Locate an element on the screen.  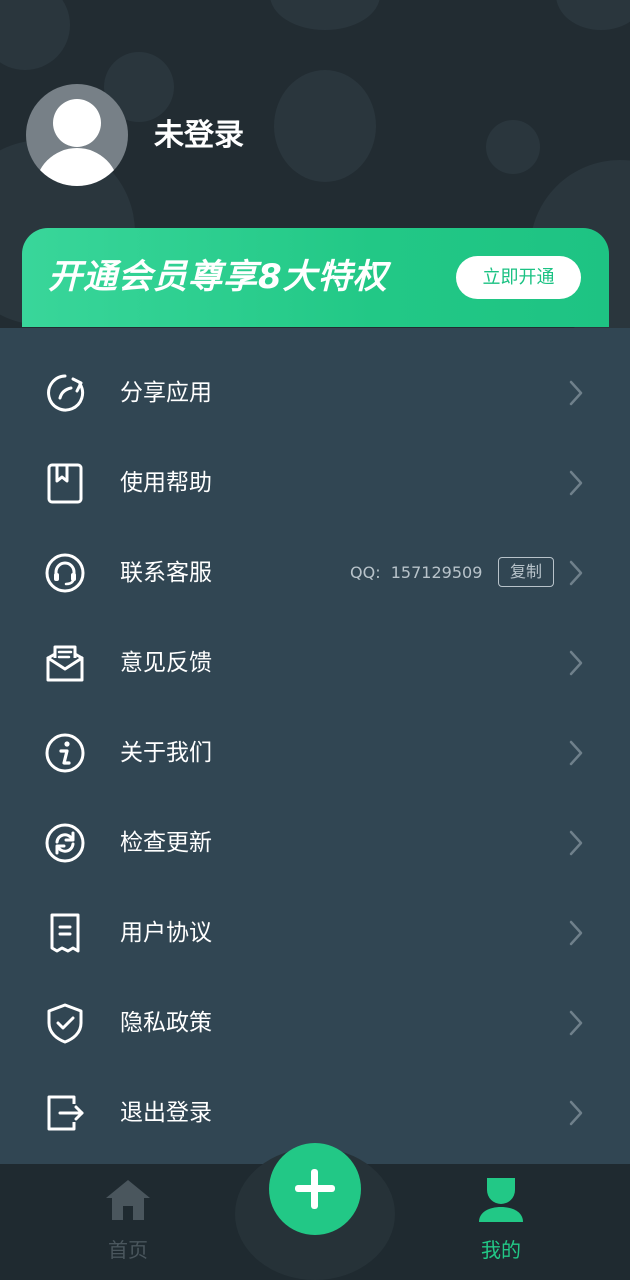
menu-item-share: 分享应用 is located at coordinates (315, 393).